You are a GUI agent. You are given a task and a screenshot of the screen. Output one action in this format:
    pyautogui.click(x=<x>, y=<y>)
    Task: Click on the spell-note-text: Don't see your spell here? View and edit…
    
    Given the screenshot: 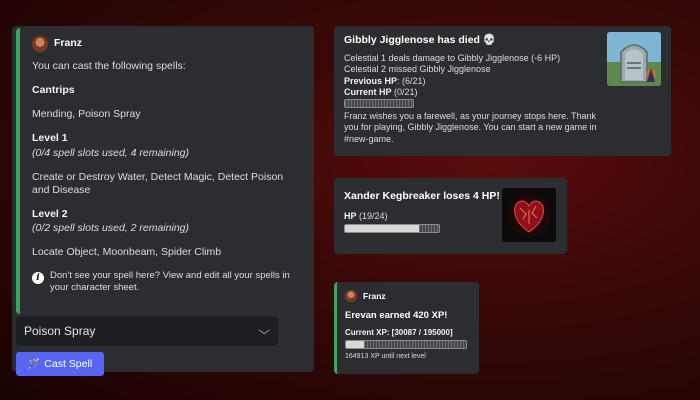 What is the action you would take?
    pyautogui.click(x=170, y=282)
    